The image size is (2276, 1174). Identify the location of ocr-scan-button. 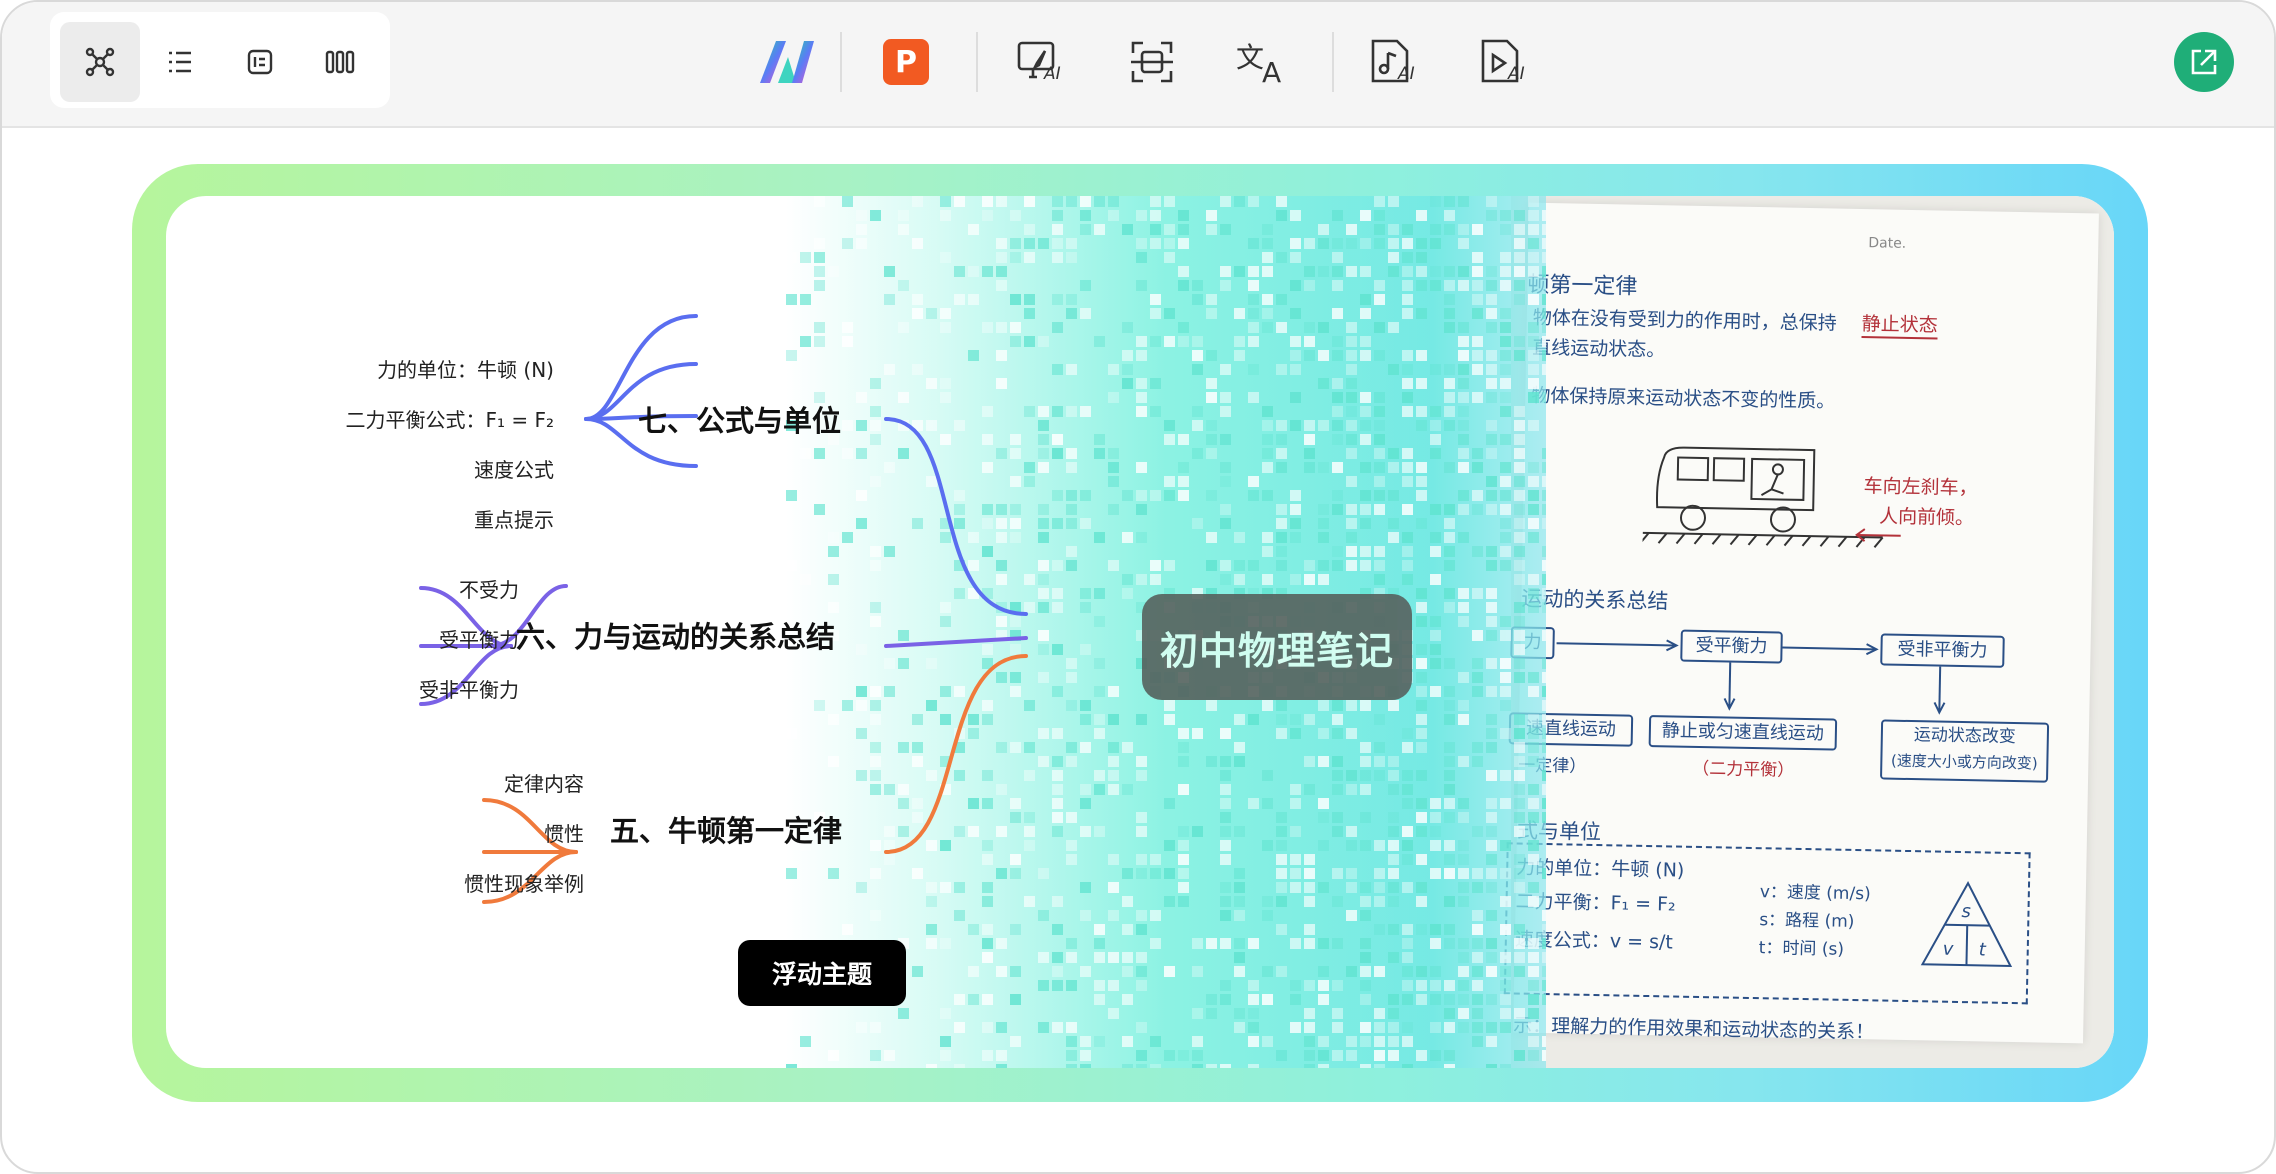
(1152, 62).